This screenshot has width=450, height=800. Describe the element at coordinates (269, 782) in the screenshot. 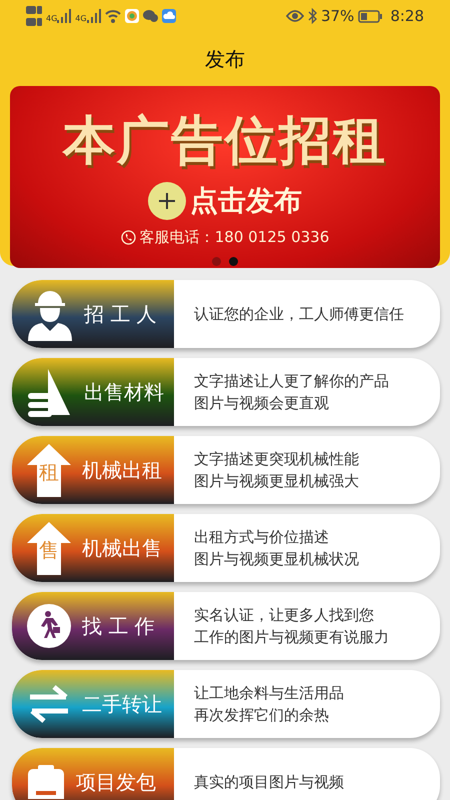

I see `category-description: 真实的项目图片与视频` at that location.